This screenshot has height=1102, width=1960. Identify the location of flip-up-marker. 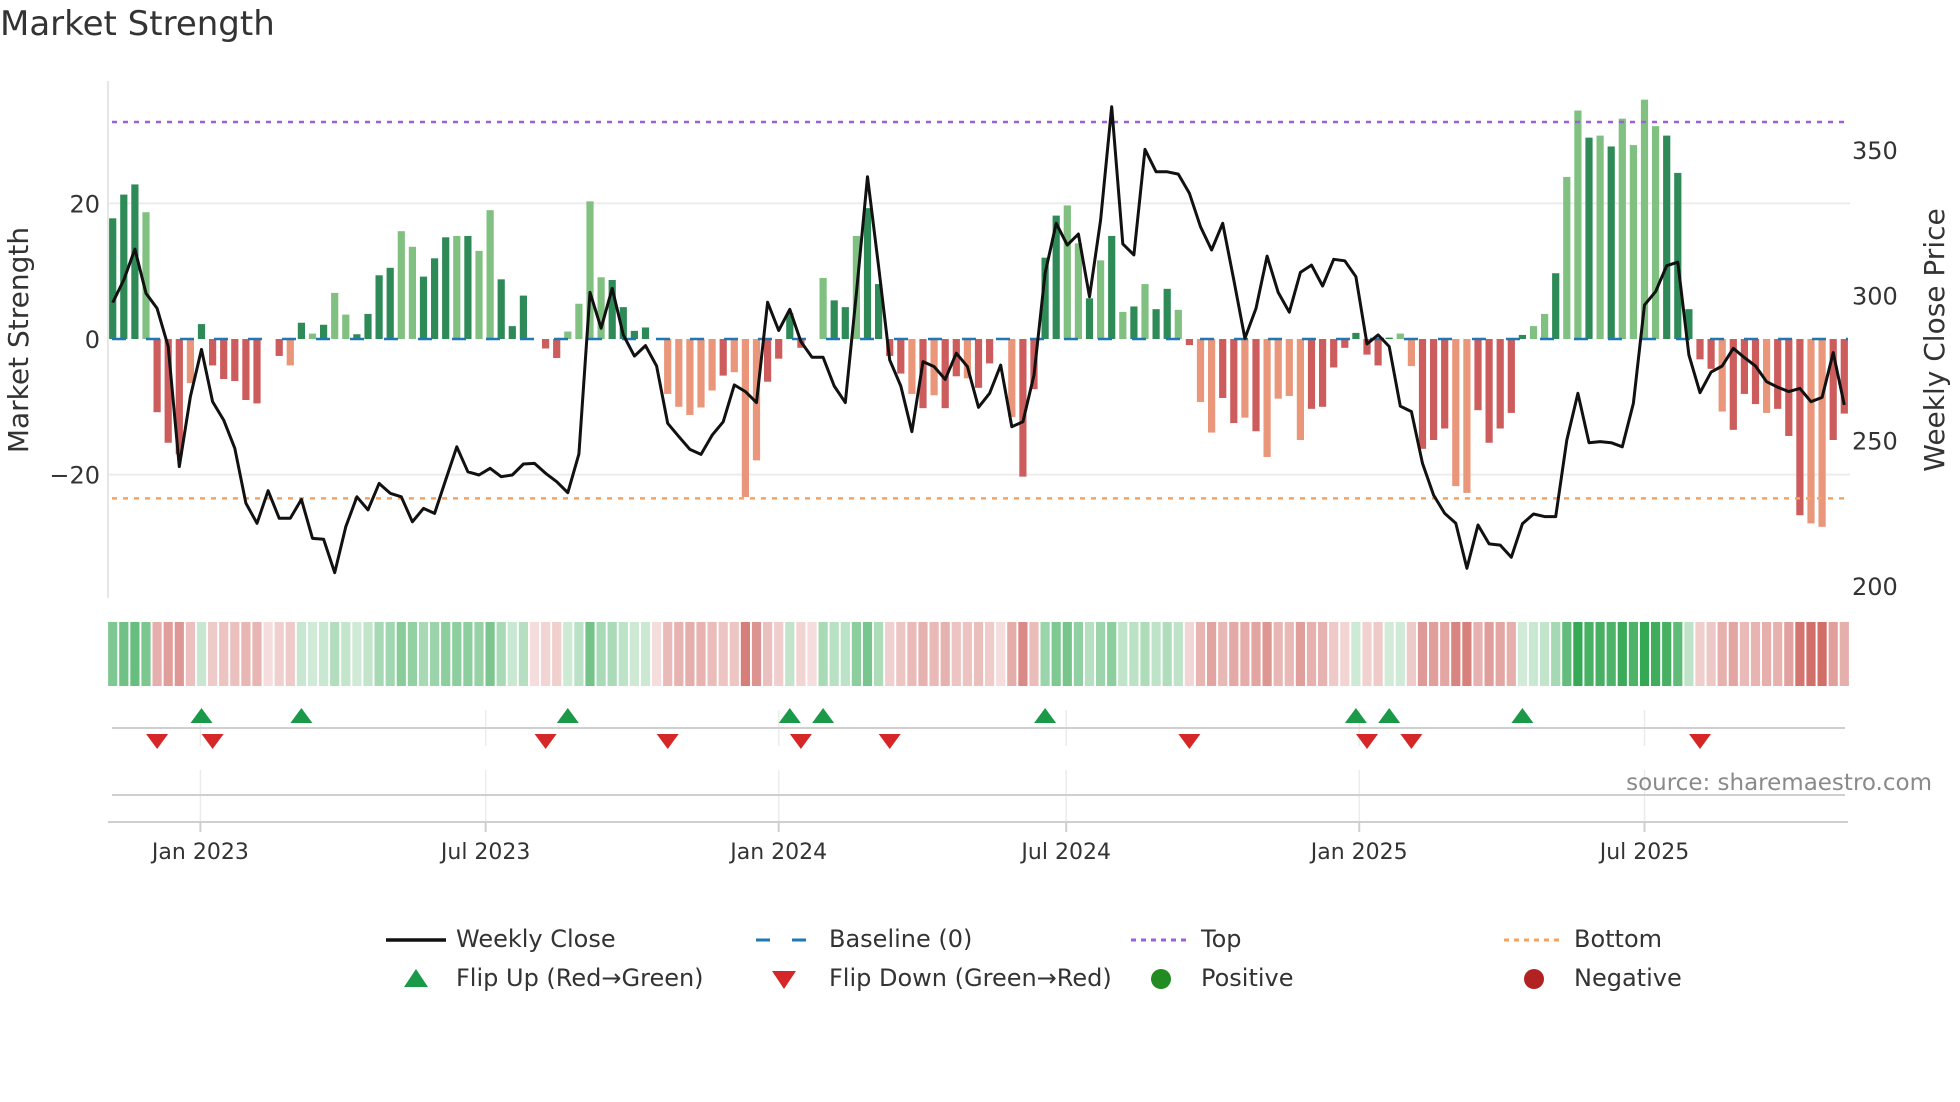
(1522, 715).